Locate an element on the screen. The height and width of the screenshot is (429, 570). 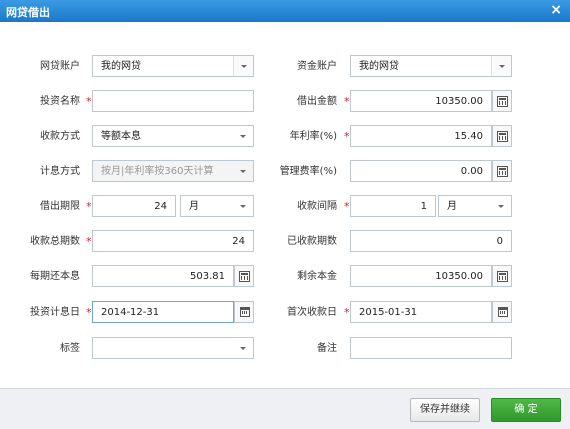
label-interest-method: 计息方式 is located at coordinates (60, 171).